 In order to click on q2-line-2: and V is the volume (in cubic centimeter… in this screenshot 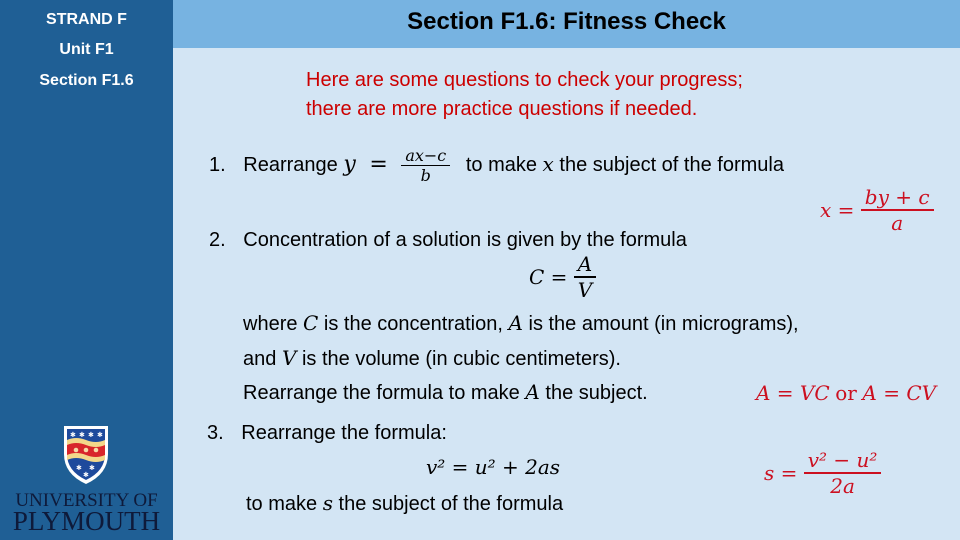, I will do `click(432, 358)`.